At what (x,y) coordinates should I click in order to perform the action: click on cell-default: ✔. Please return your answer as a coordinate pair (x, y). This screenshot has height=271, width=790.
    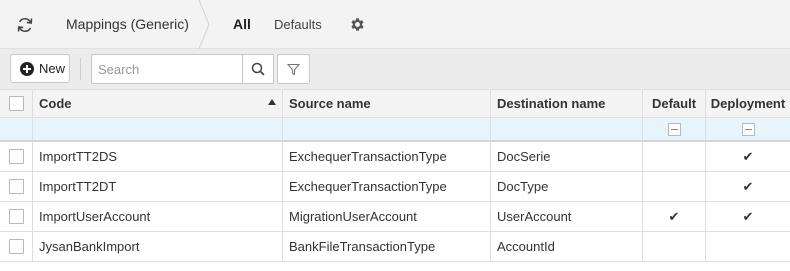
    Looking at the image, I should click on (674, 216).